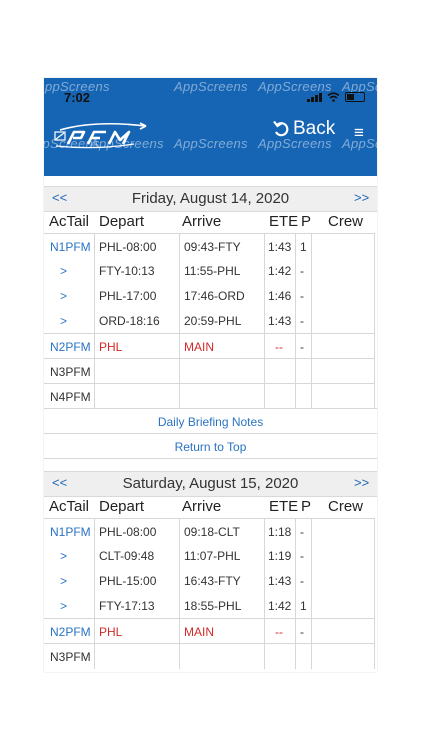 The height and width of the screenshot is (750, 422). I want to click on wifi-icon, so click(333, 97).